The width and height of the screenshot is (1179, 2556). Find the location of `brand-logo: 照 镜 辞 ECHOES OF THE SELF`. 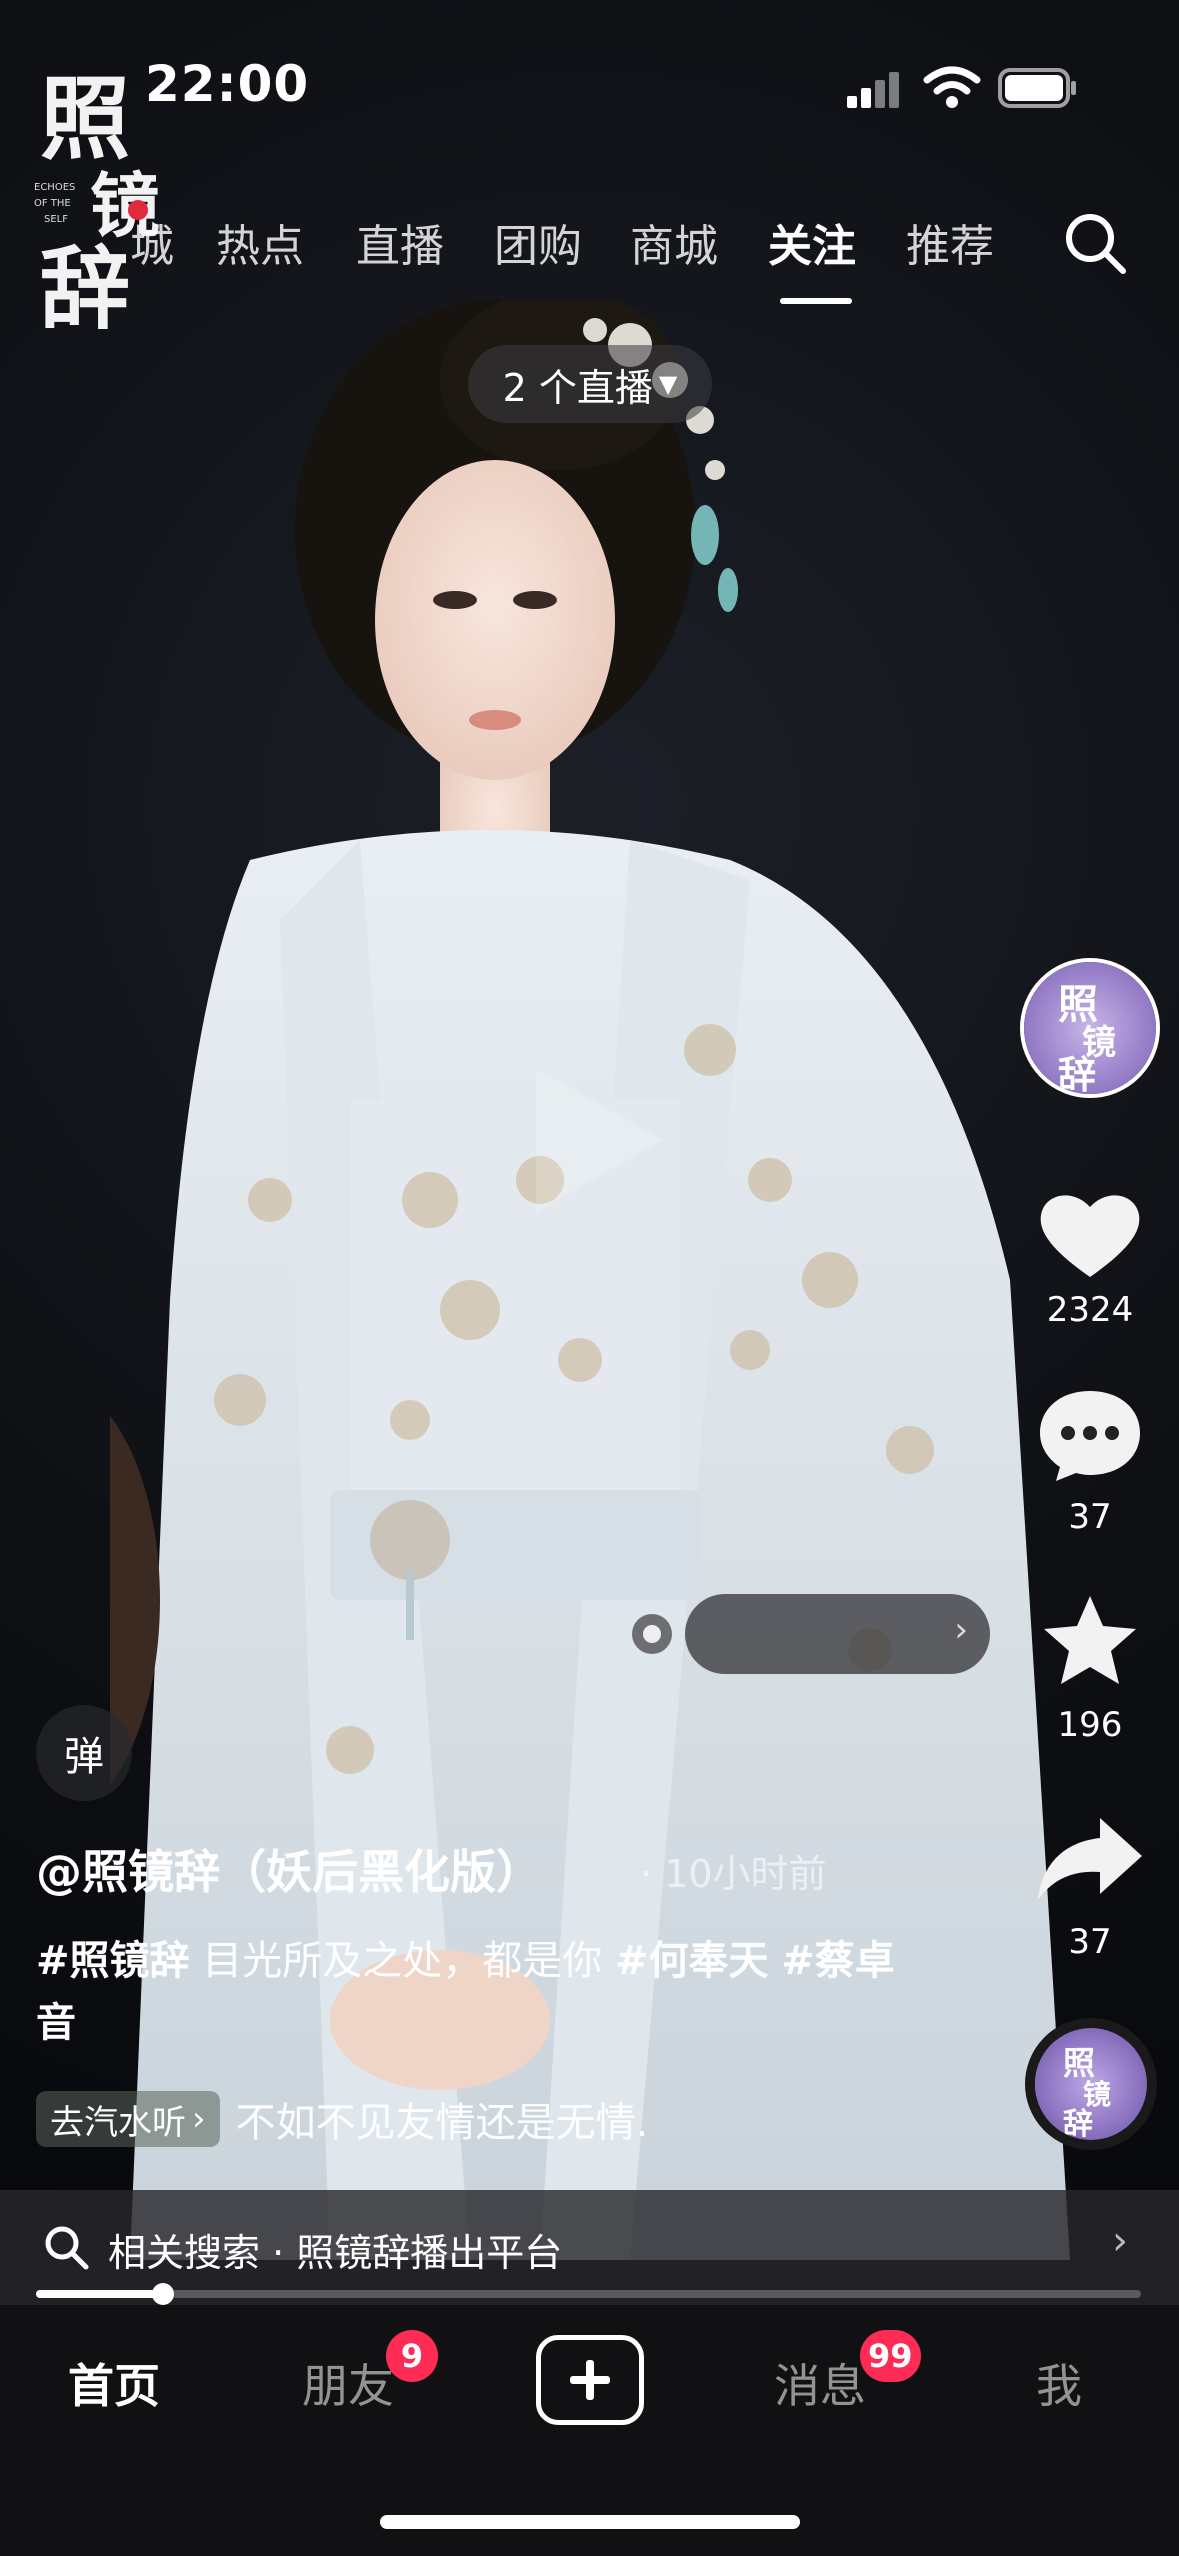

brand-logo: 照 镜 辞 ECHOES OF THE SELF is located at coordinates (97, 203).